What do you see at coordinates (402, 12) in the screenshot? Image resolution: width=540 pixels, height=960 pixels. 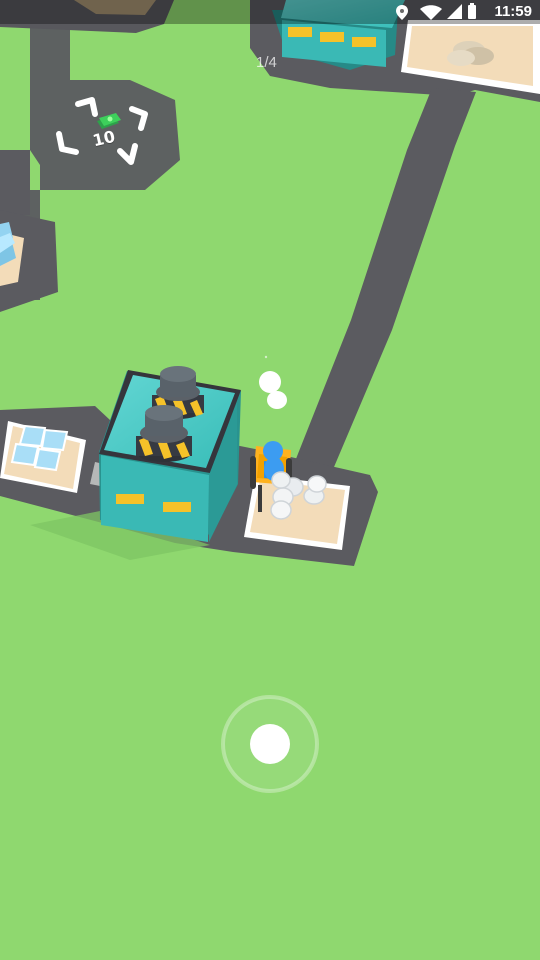 I see `location-icon` at bounding box center [402, 12].